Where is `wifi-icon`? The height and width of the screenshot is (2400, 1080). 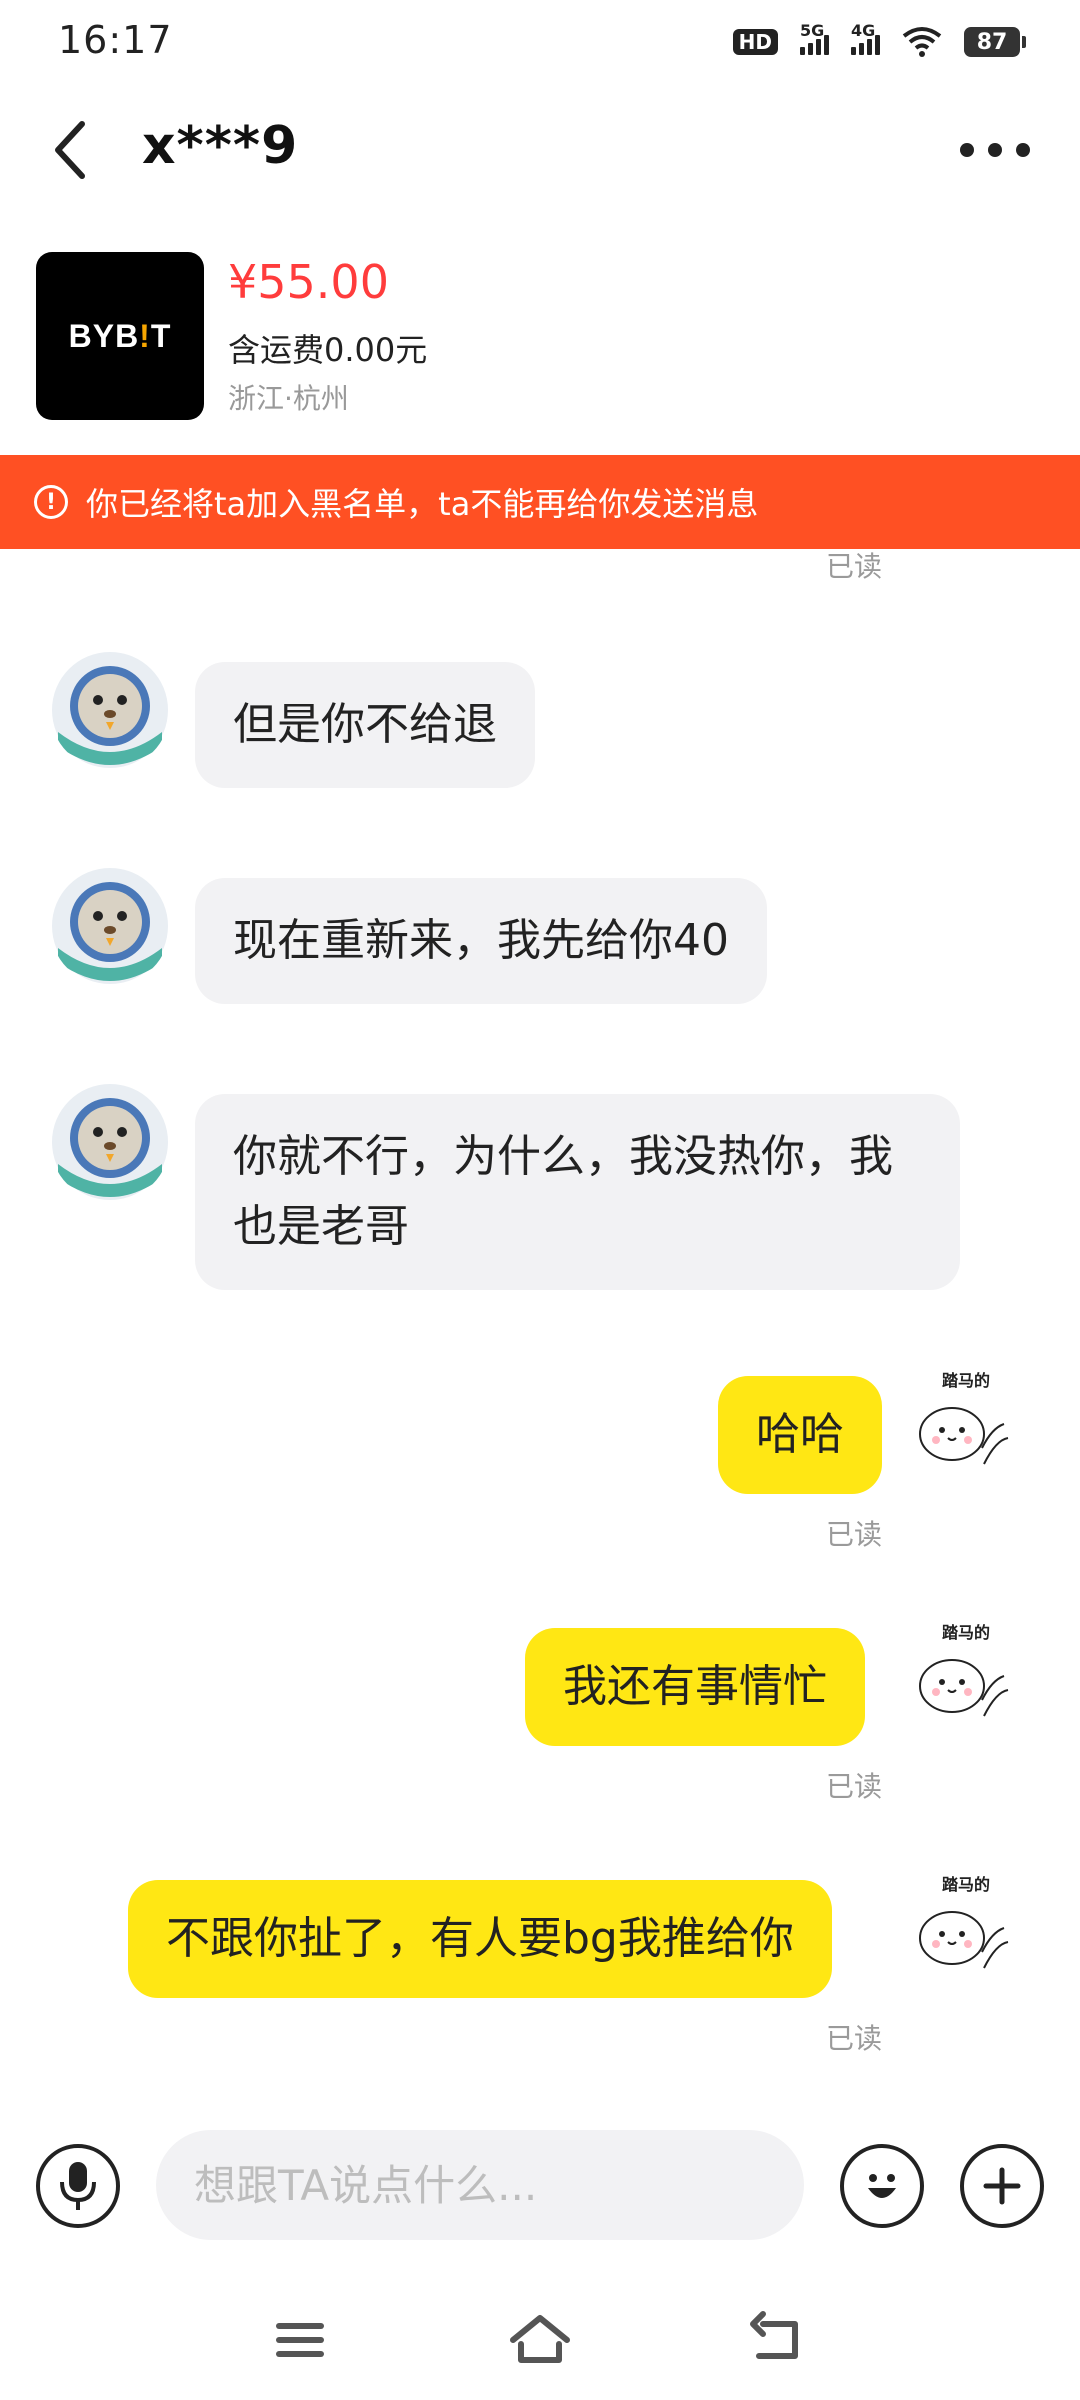
wifi-icon is located at coordinates (922, 42).